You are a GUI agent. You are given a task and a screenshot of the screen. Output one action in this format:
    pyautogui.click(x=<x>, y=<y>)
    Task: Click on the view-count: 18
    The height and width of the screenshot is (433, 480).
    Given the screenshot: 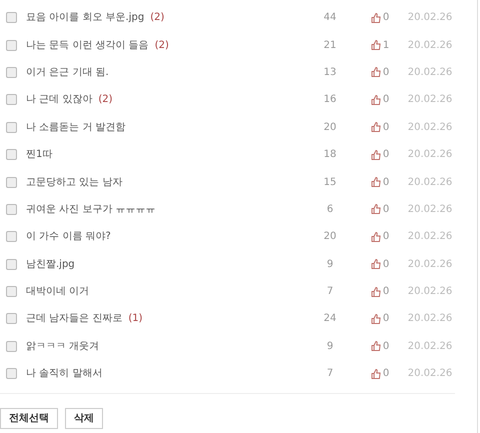 What is the action you would take?
    pyautogui.click(x=330, y=154)
    